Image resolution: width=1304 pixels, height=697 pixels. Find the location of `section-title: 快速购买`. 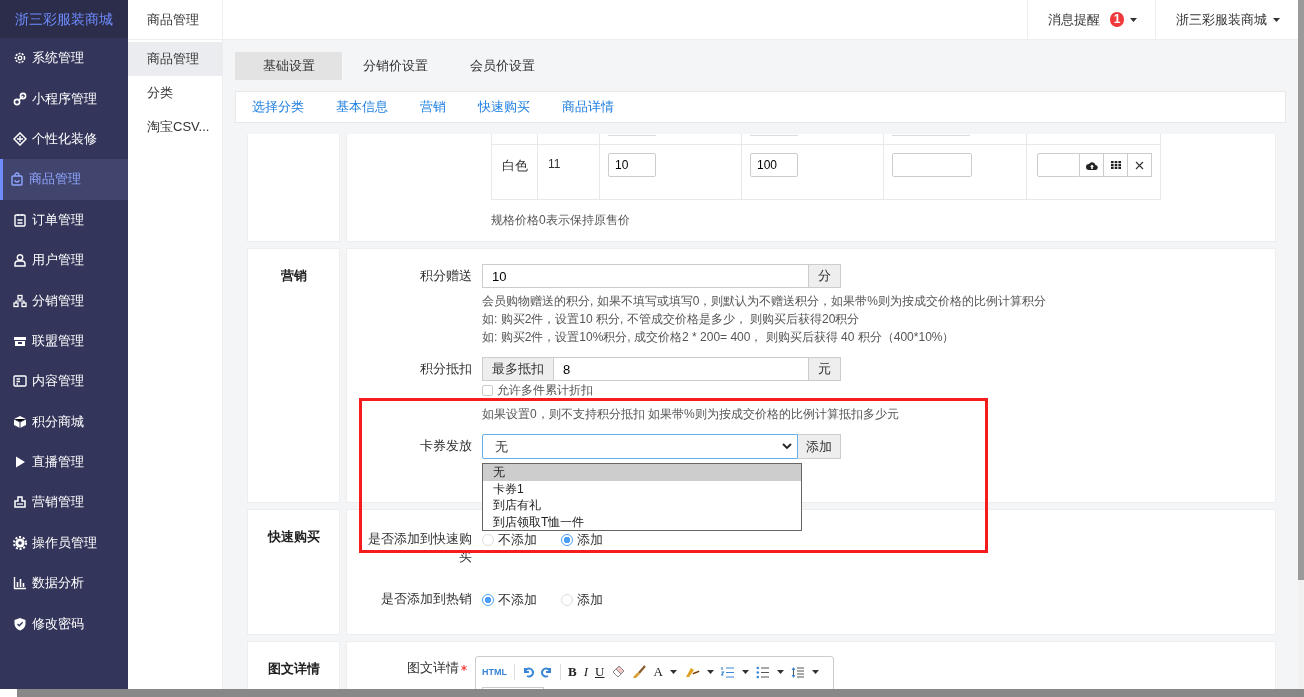

section-title: 快速购买 is located at coordinates (293, 536).